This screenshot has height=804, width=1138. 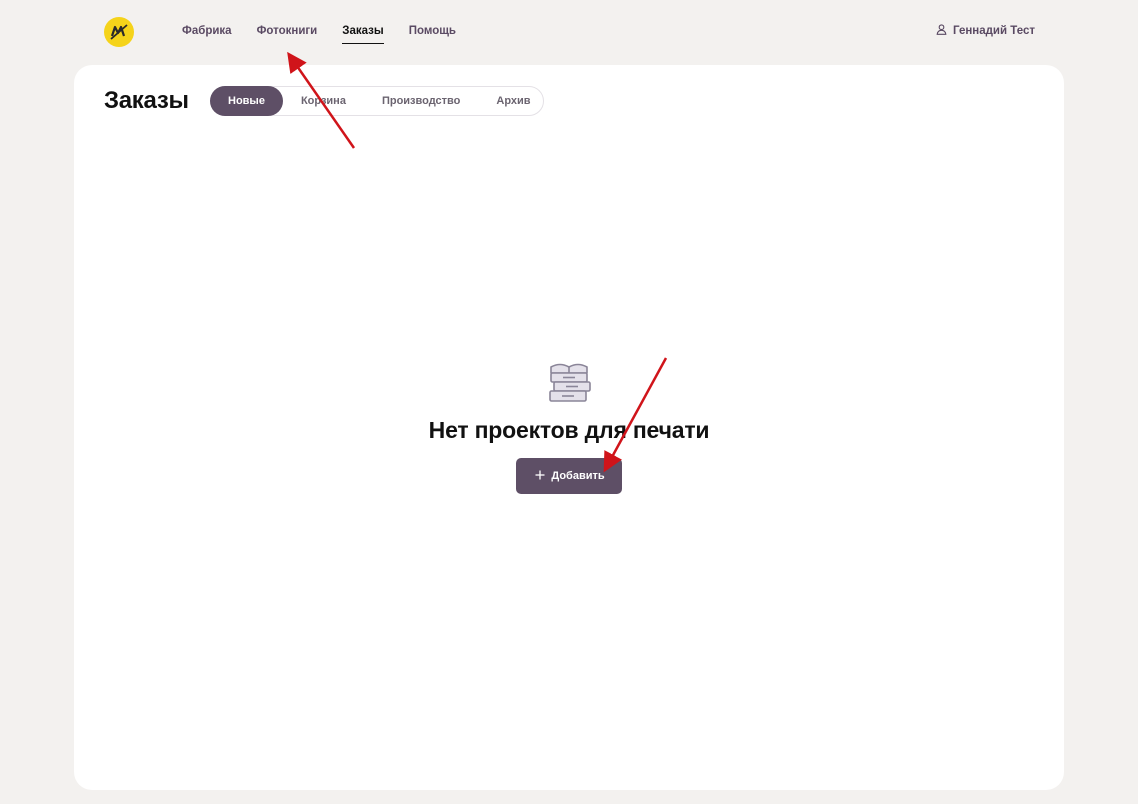 I want to click on nav-item-photobooks: Фотокниги, so click(x=287, y=34).